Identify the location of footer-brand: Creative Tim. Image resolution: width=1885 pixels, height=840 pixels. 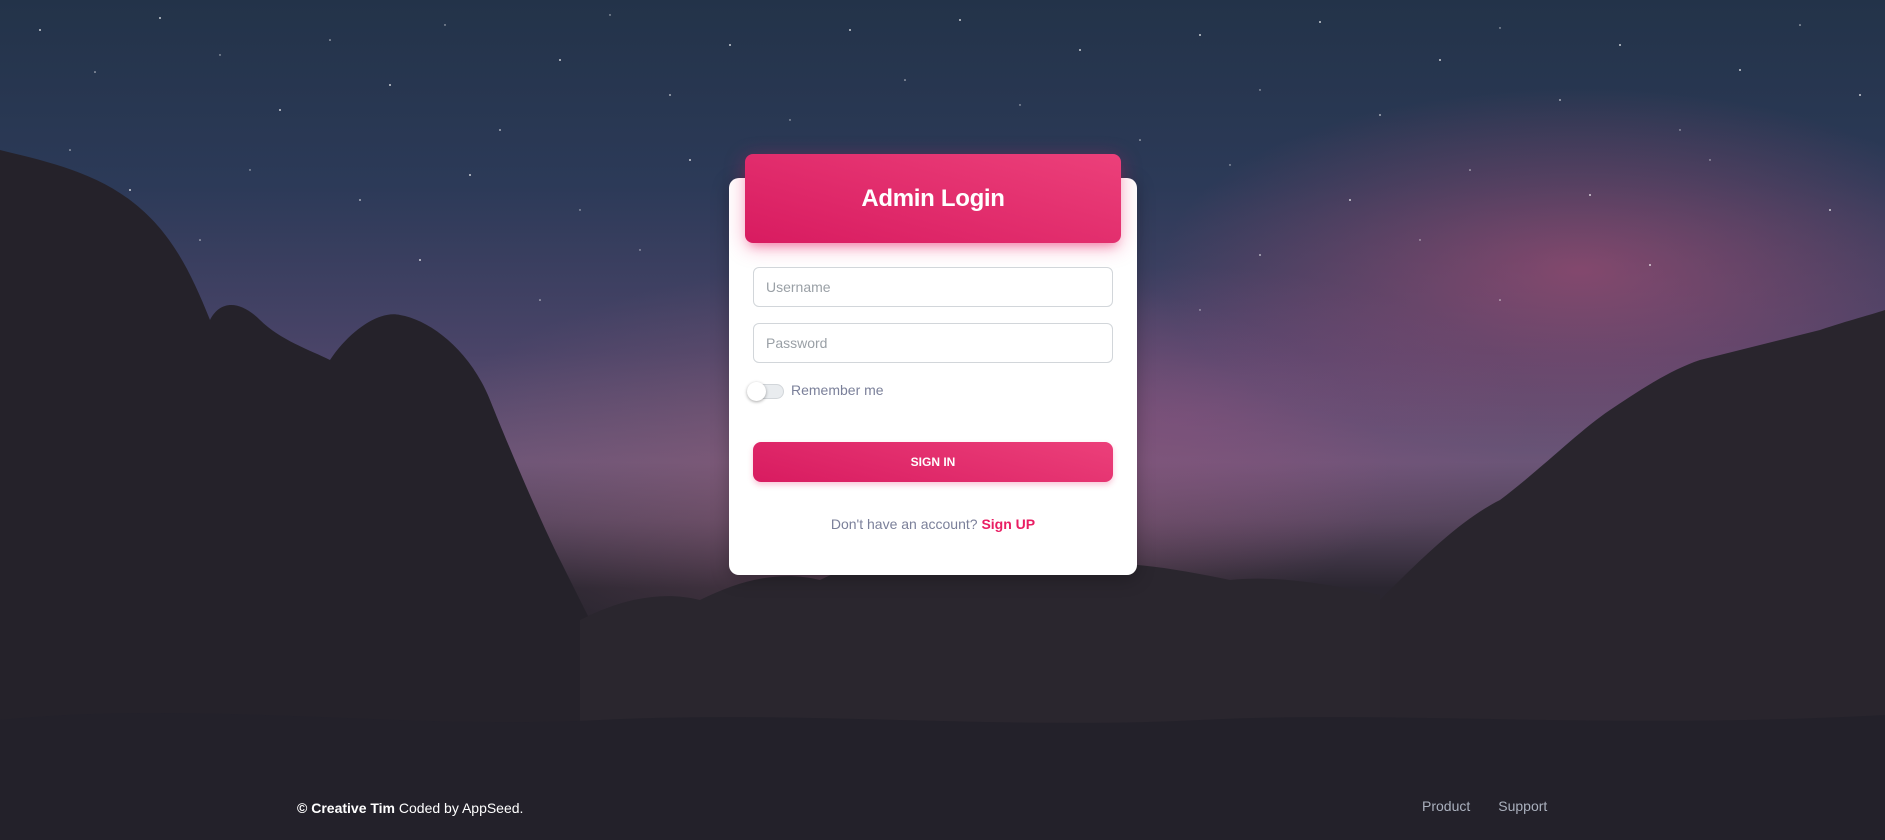
(353, 808).